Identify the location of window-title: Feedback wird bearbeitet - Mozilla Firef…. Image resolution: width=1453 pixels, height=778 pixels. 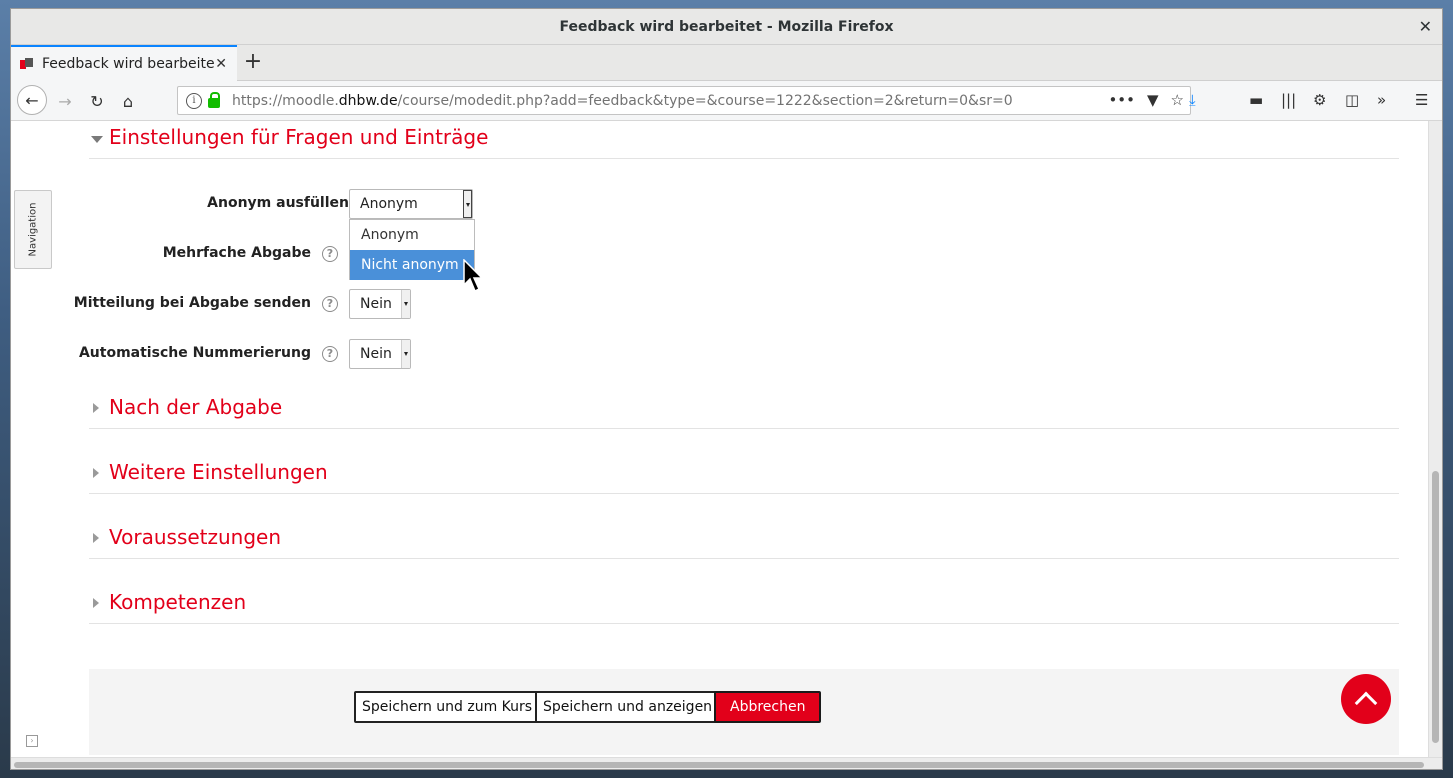
(726, 26).